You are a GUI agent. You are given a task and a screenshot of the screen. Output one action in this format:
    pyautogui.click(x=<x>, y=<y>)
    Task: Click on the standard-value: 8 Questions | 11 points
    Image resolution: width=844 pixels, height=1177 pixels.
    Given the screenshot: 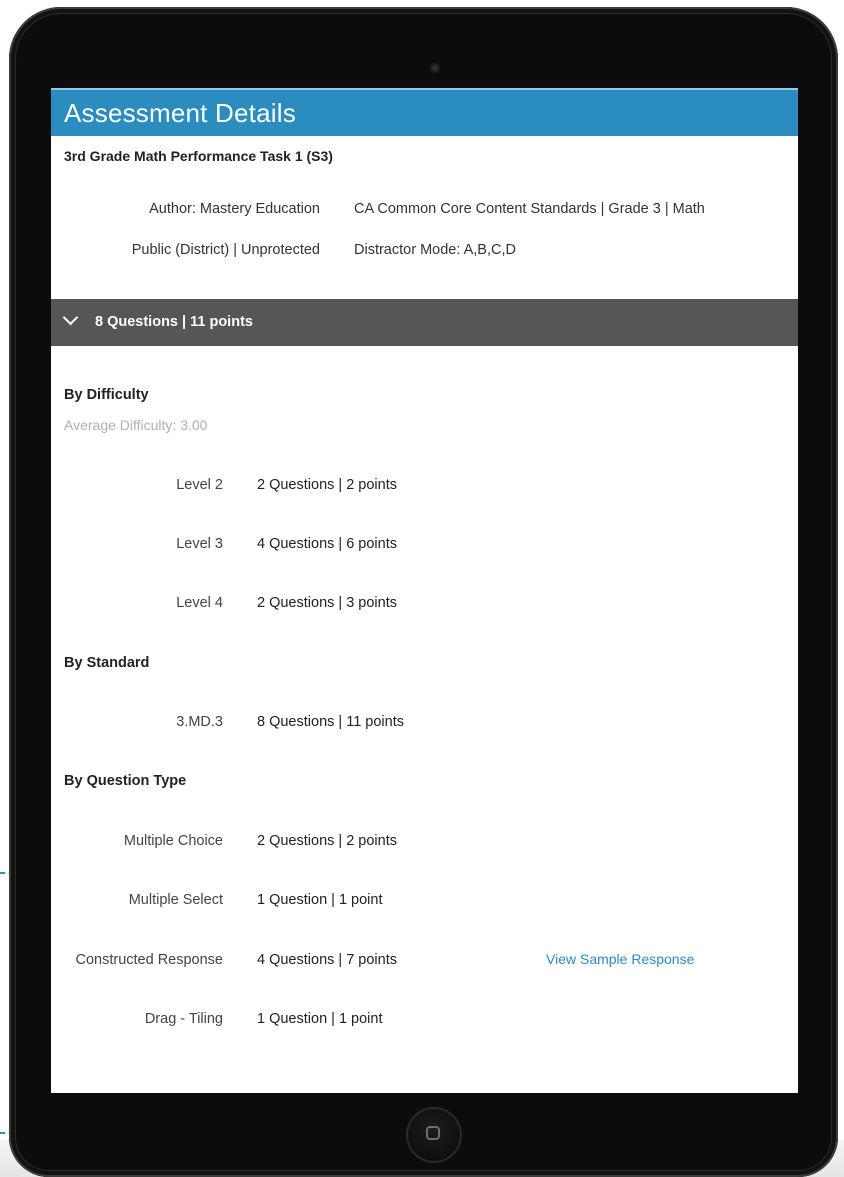 What is the action you would take?
    pyautogui.click(x=330, y=722)
    